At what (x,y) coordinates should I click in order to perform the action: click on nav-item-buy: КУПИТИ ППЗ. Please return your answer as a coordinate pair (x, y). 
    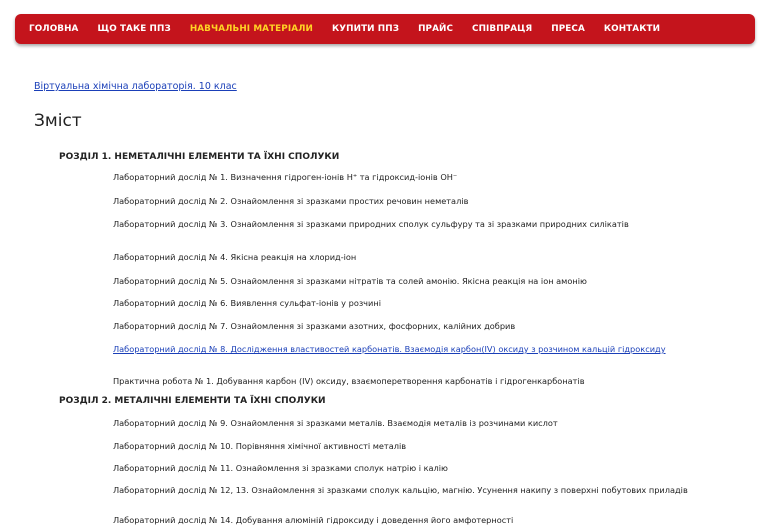
    Looking at the image, I should click on (365, 29).